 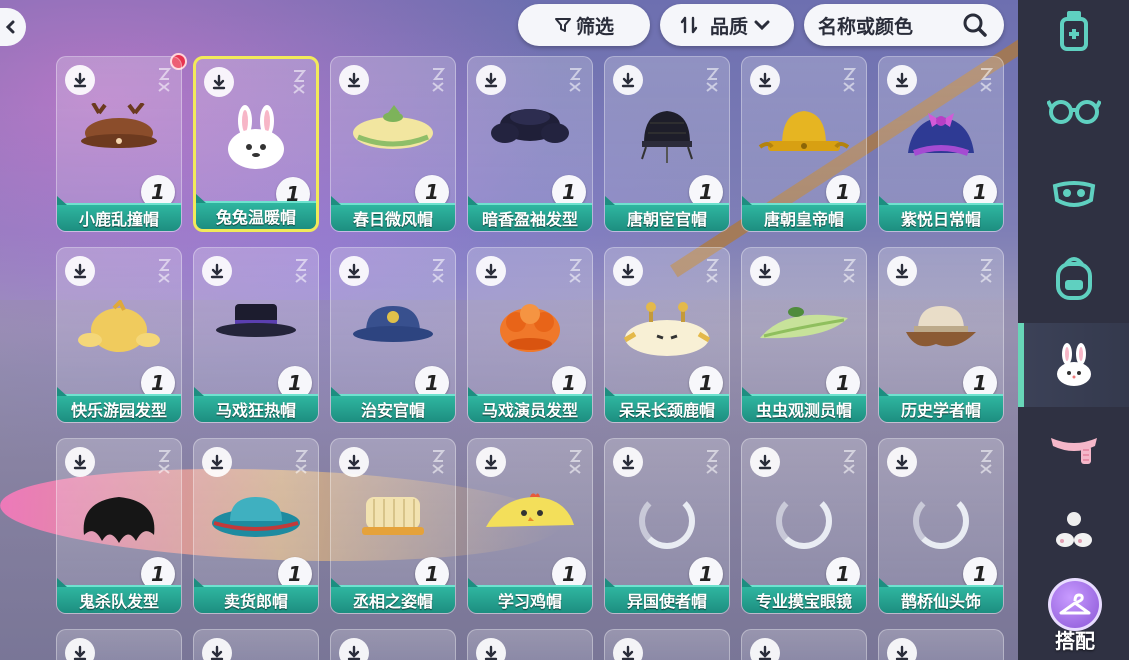 I want to click on item-name: 鹊桥仙头饰, so click(x=941, y=595).